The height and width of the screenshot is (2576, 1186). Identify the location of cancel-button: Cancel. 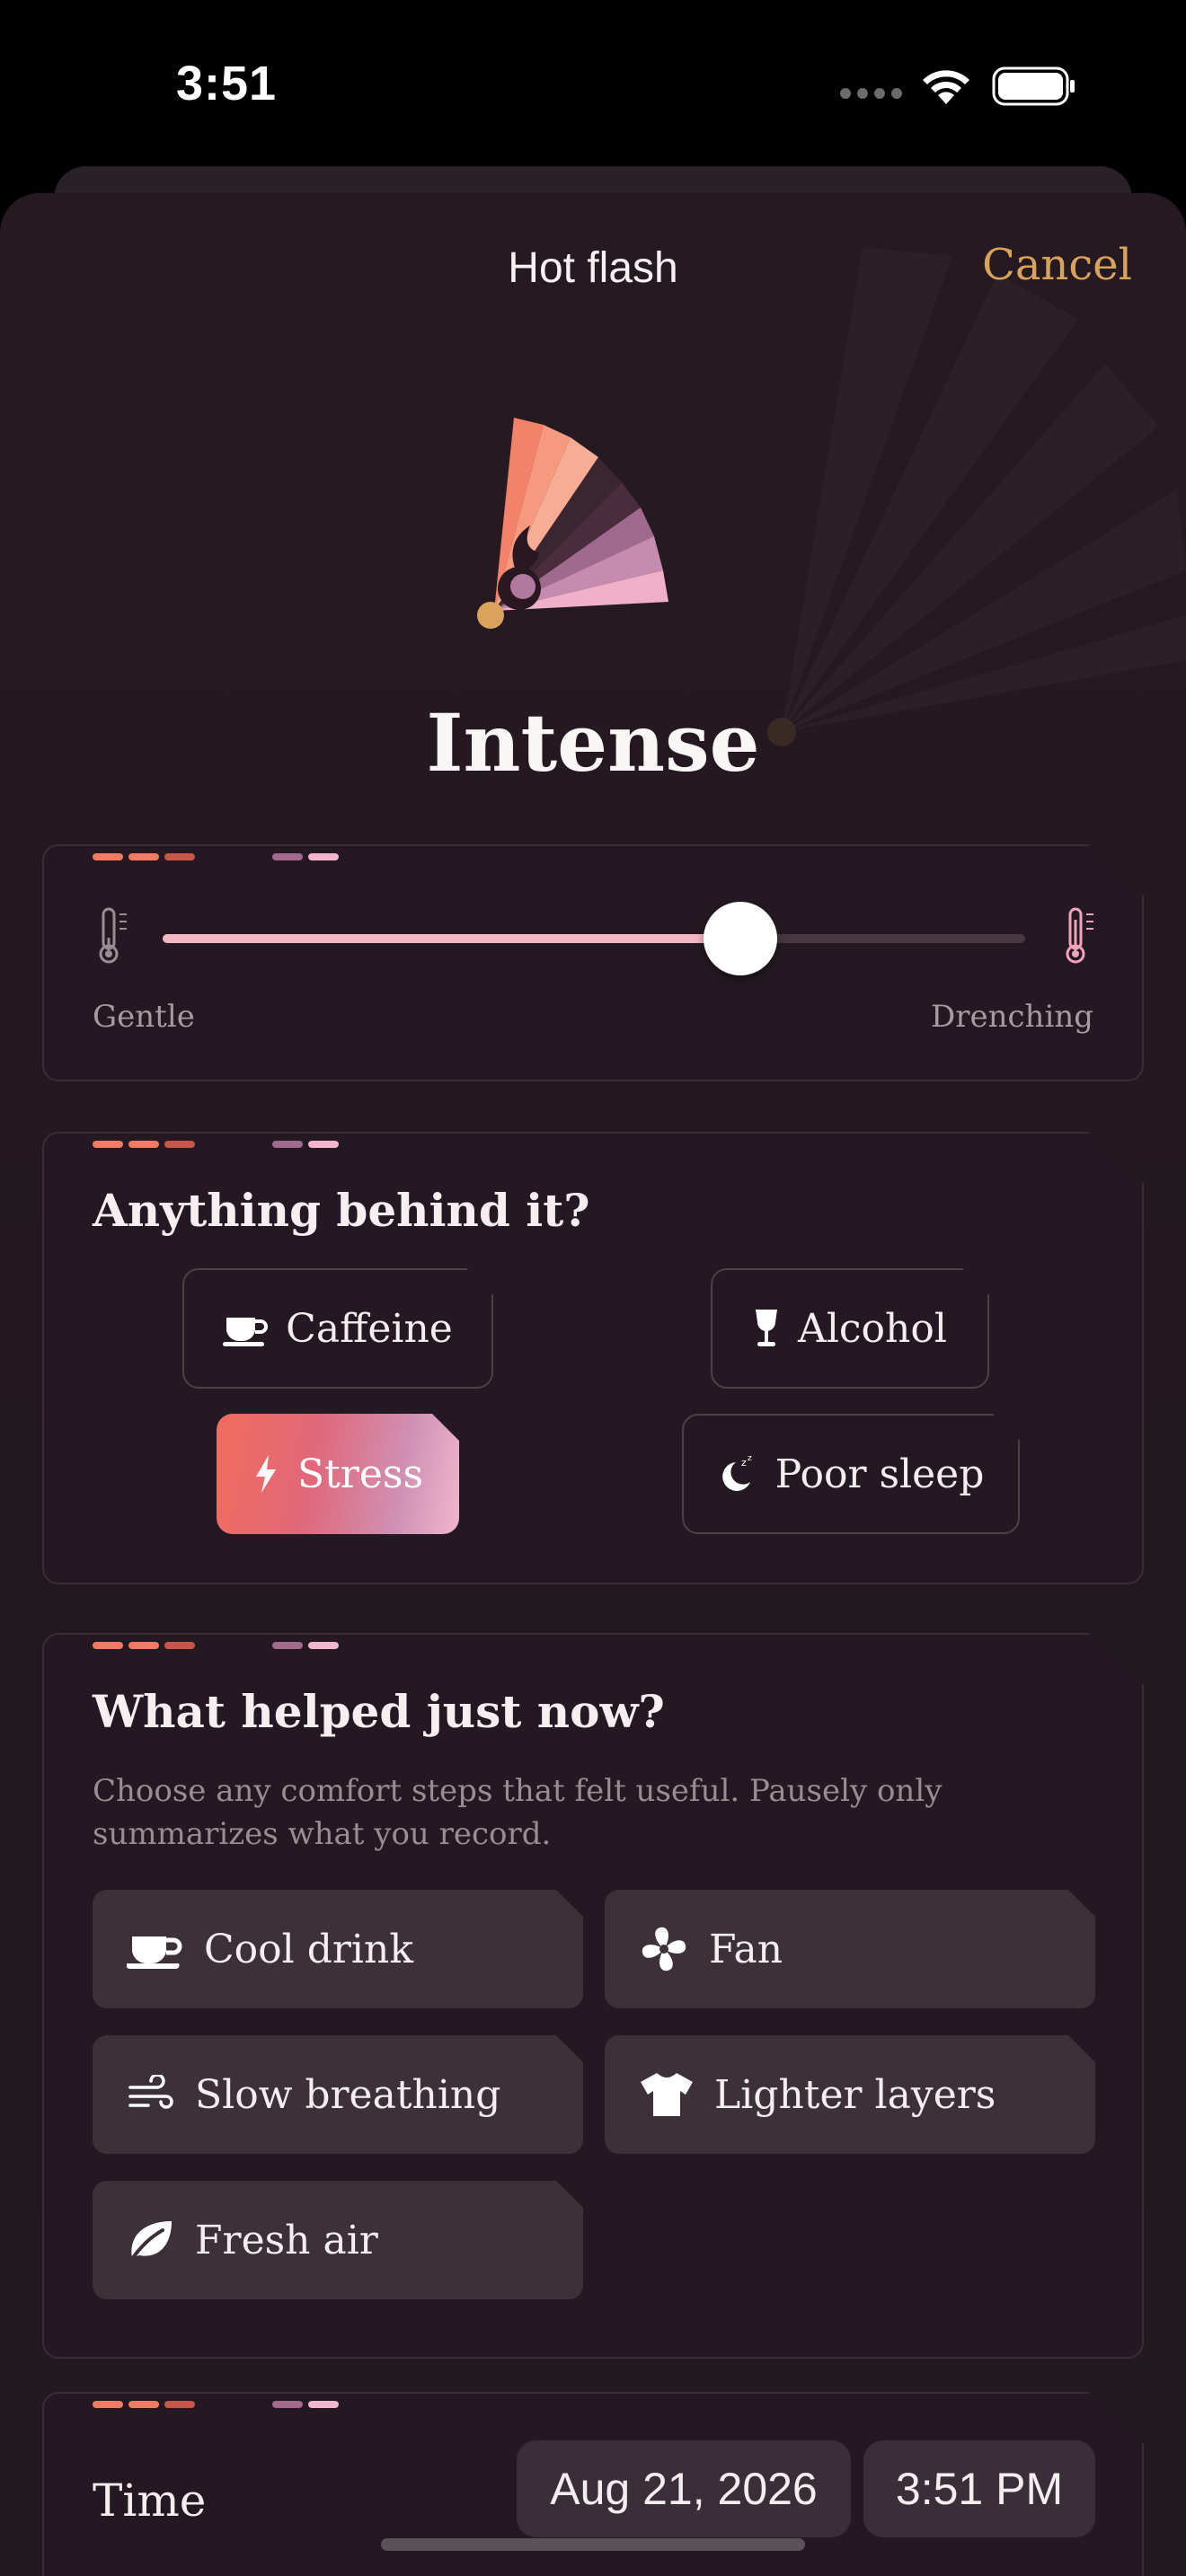
(1057, 265).